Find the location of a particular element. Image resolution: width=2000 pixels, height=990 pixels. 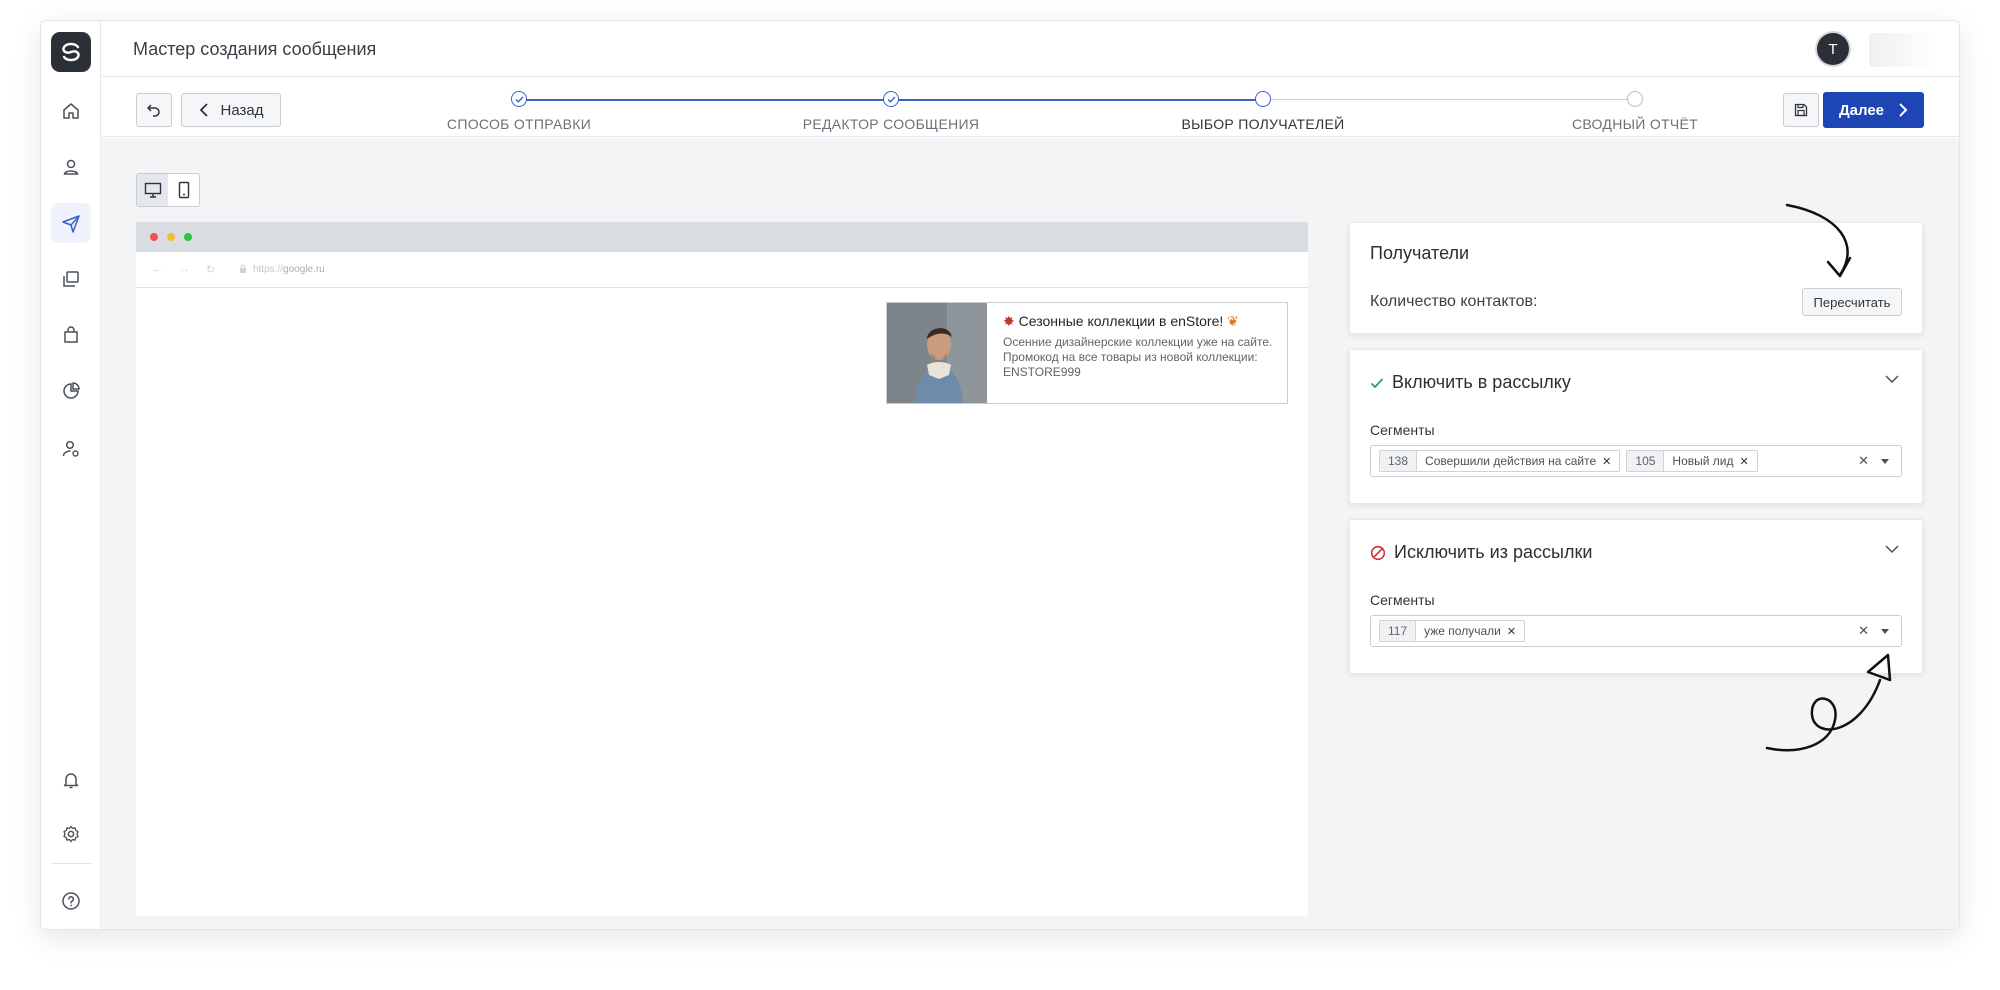

step-4-label: СВОДНЫЙ ОТЧЁТ is located at coordinates (1635, 124).